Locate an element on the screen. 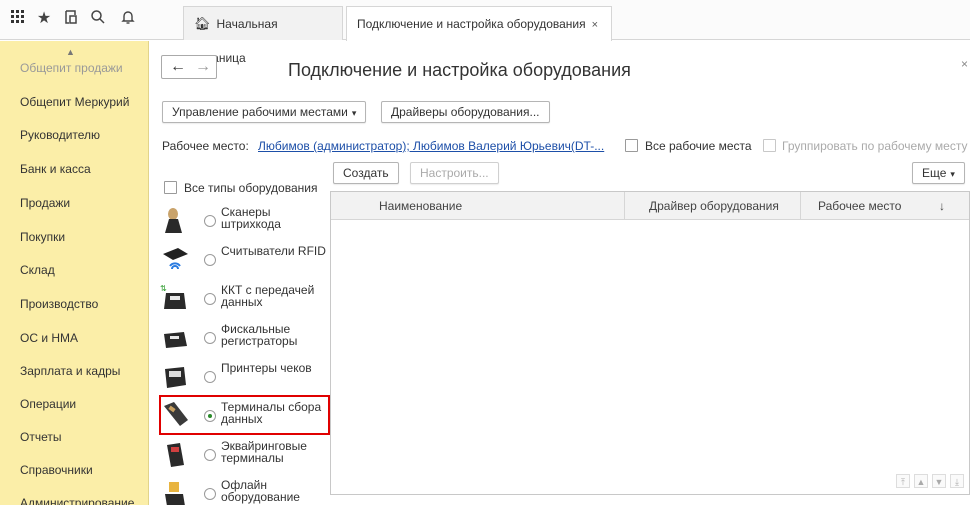  equipment-type-fiscal-registrars: Фискальные регистраторы is located at coordinates (245, 340).